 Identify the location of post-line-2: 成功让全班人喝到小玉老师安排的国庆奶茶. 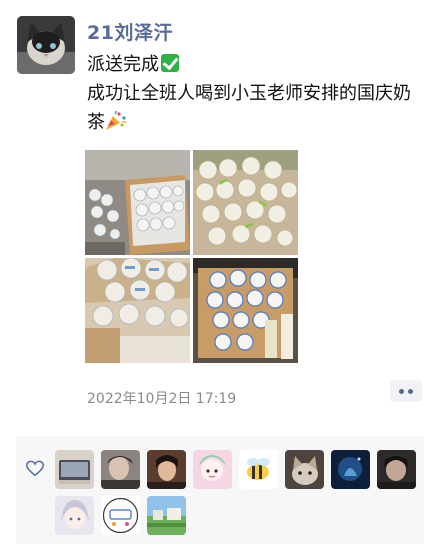
(249, 108).